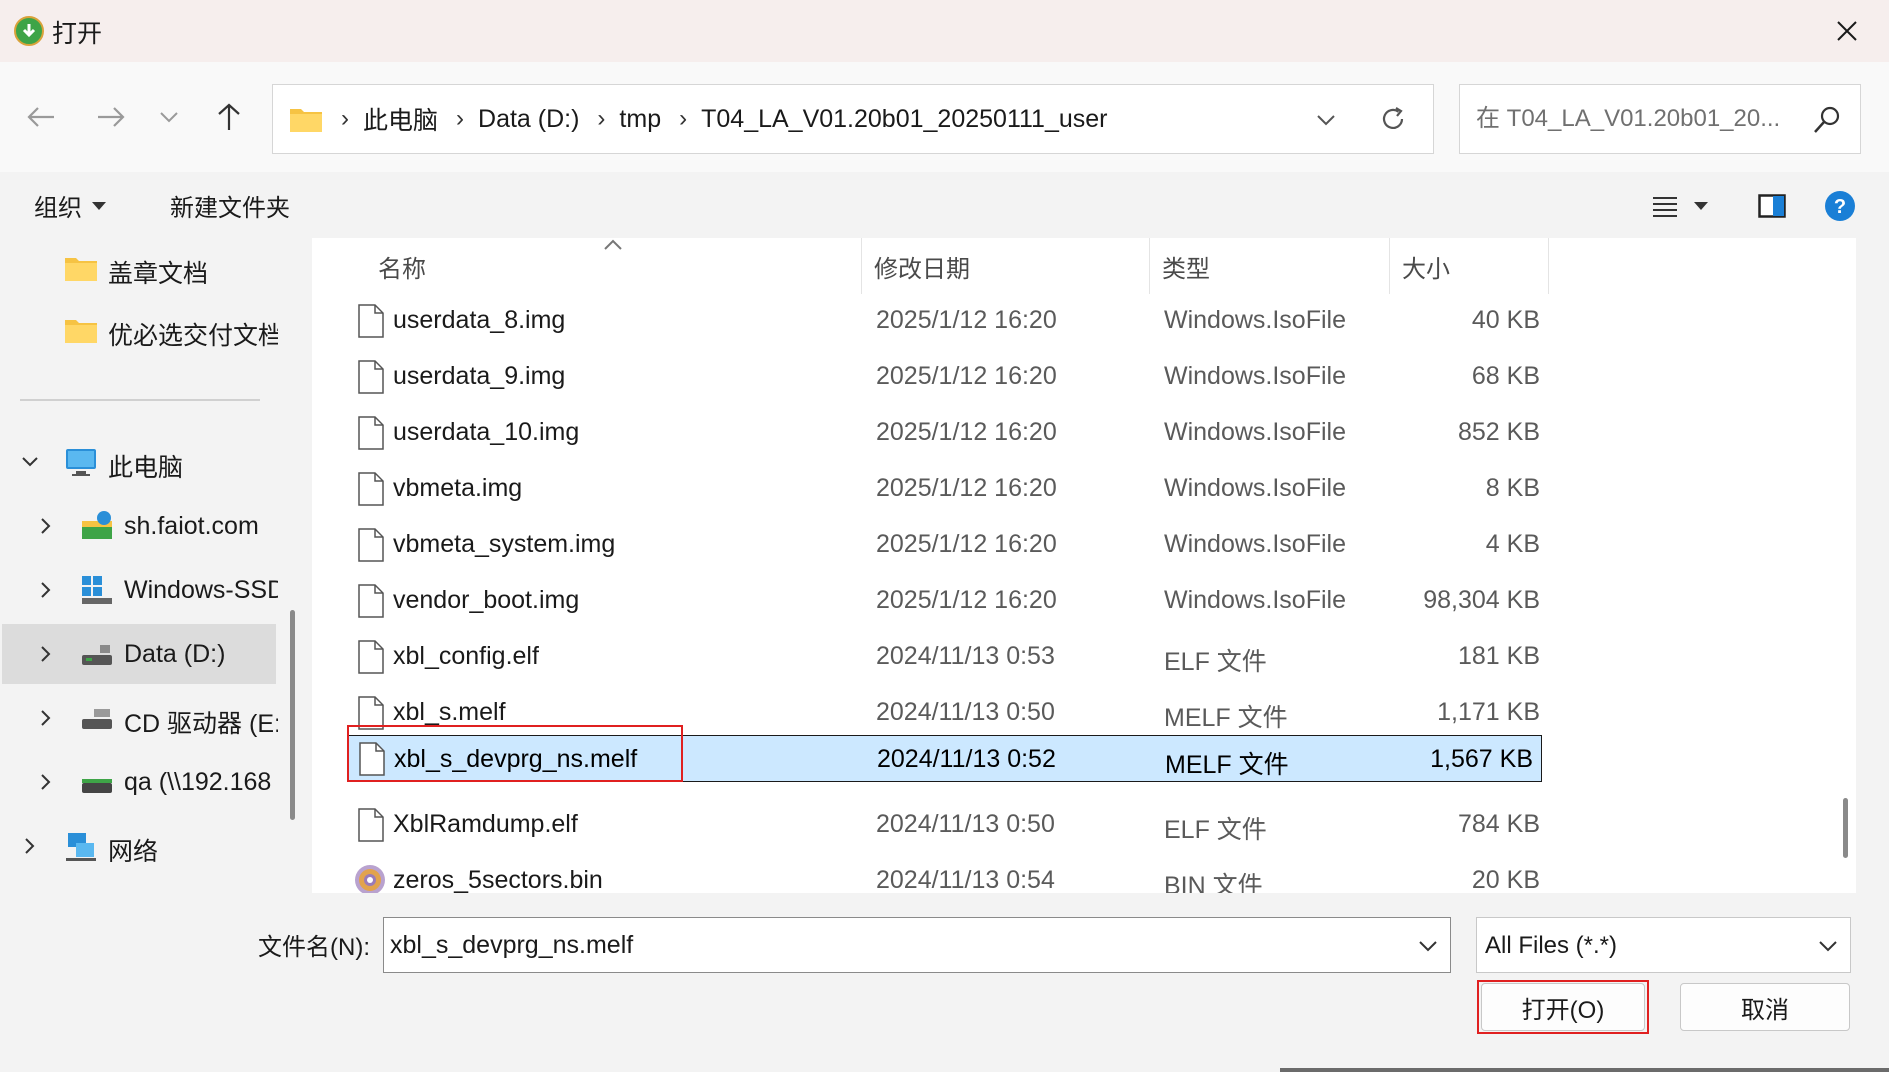 This screenshot has height=1072, width=1889. I want to click on recent-locations-button, so click(169, 117).